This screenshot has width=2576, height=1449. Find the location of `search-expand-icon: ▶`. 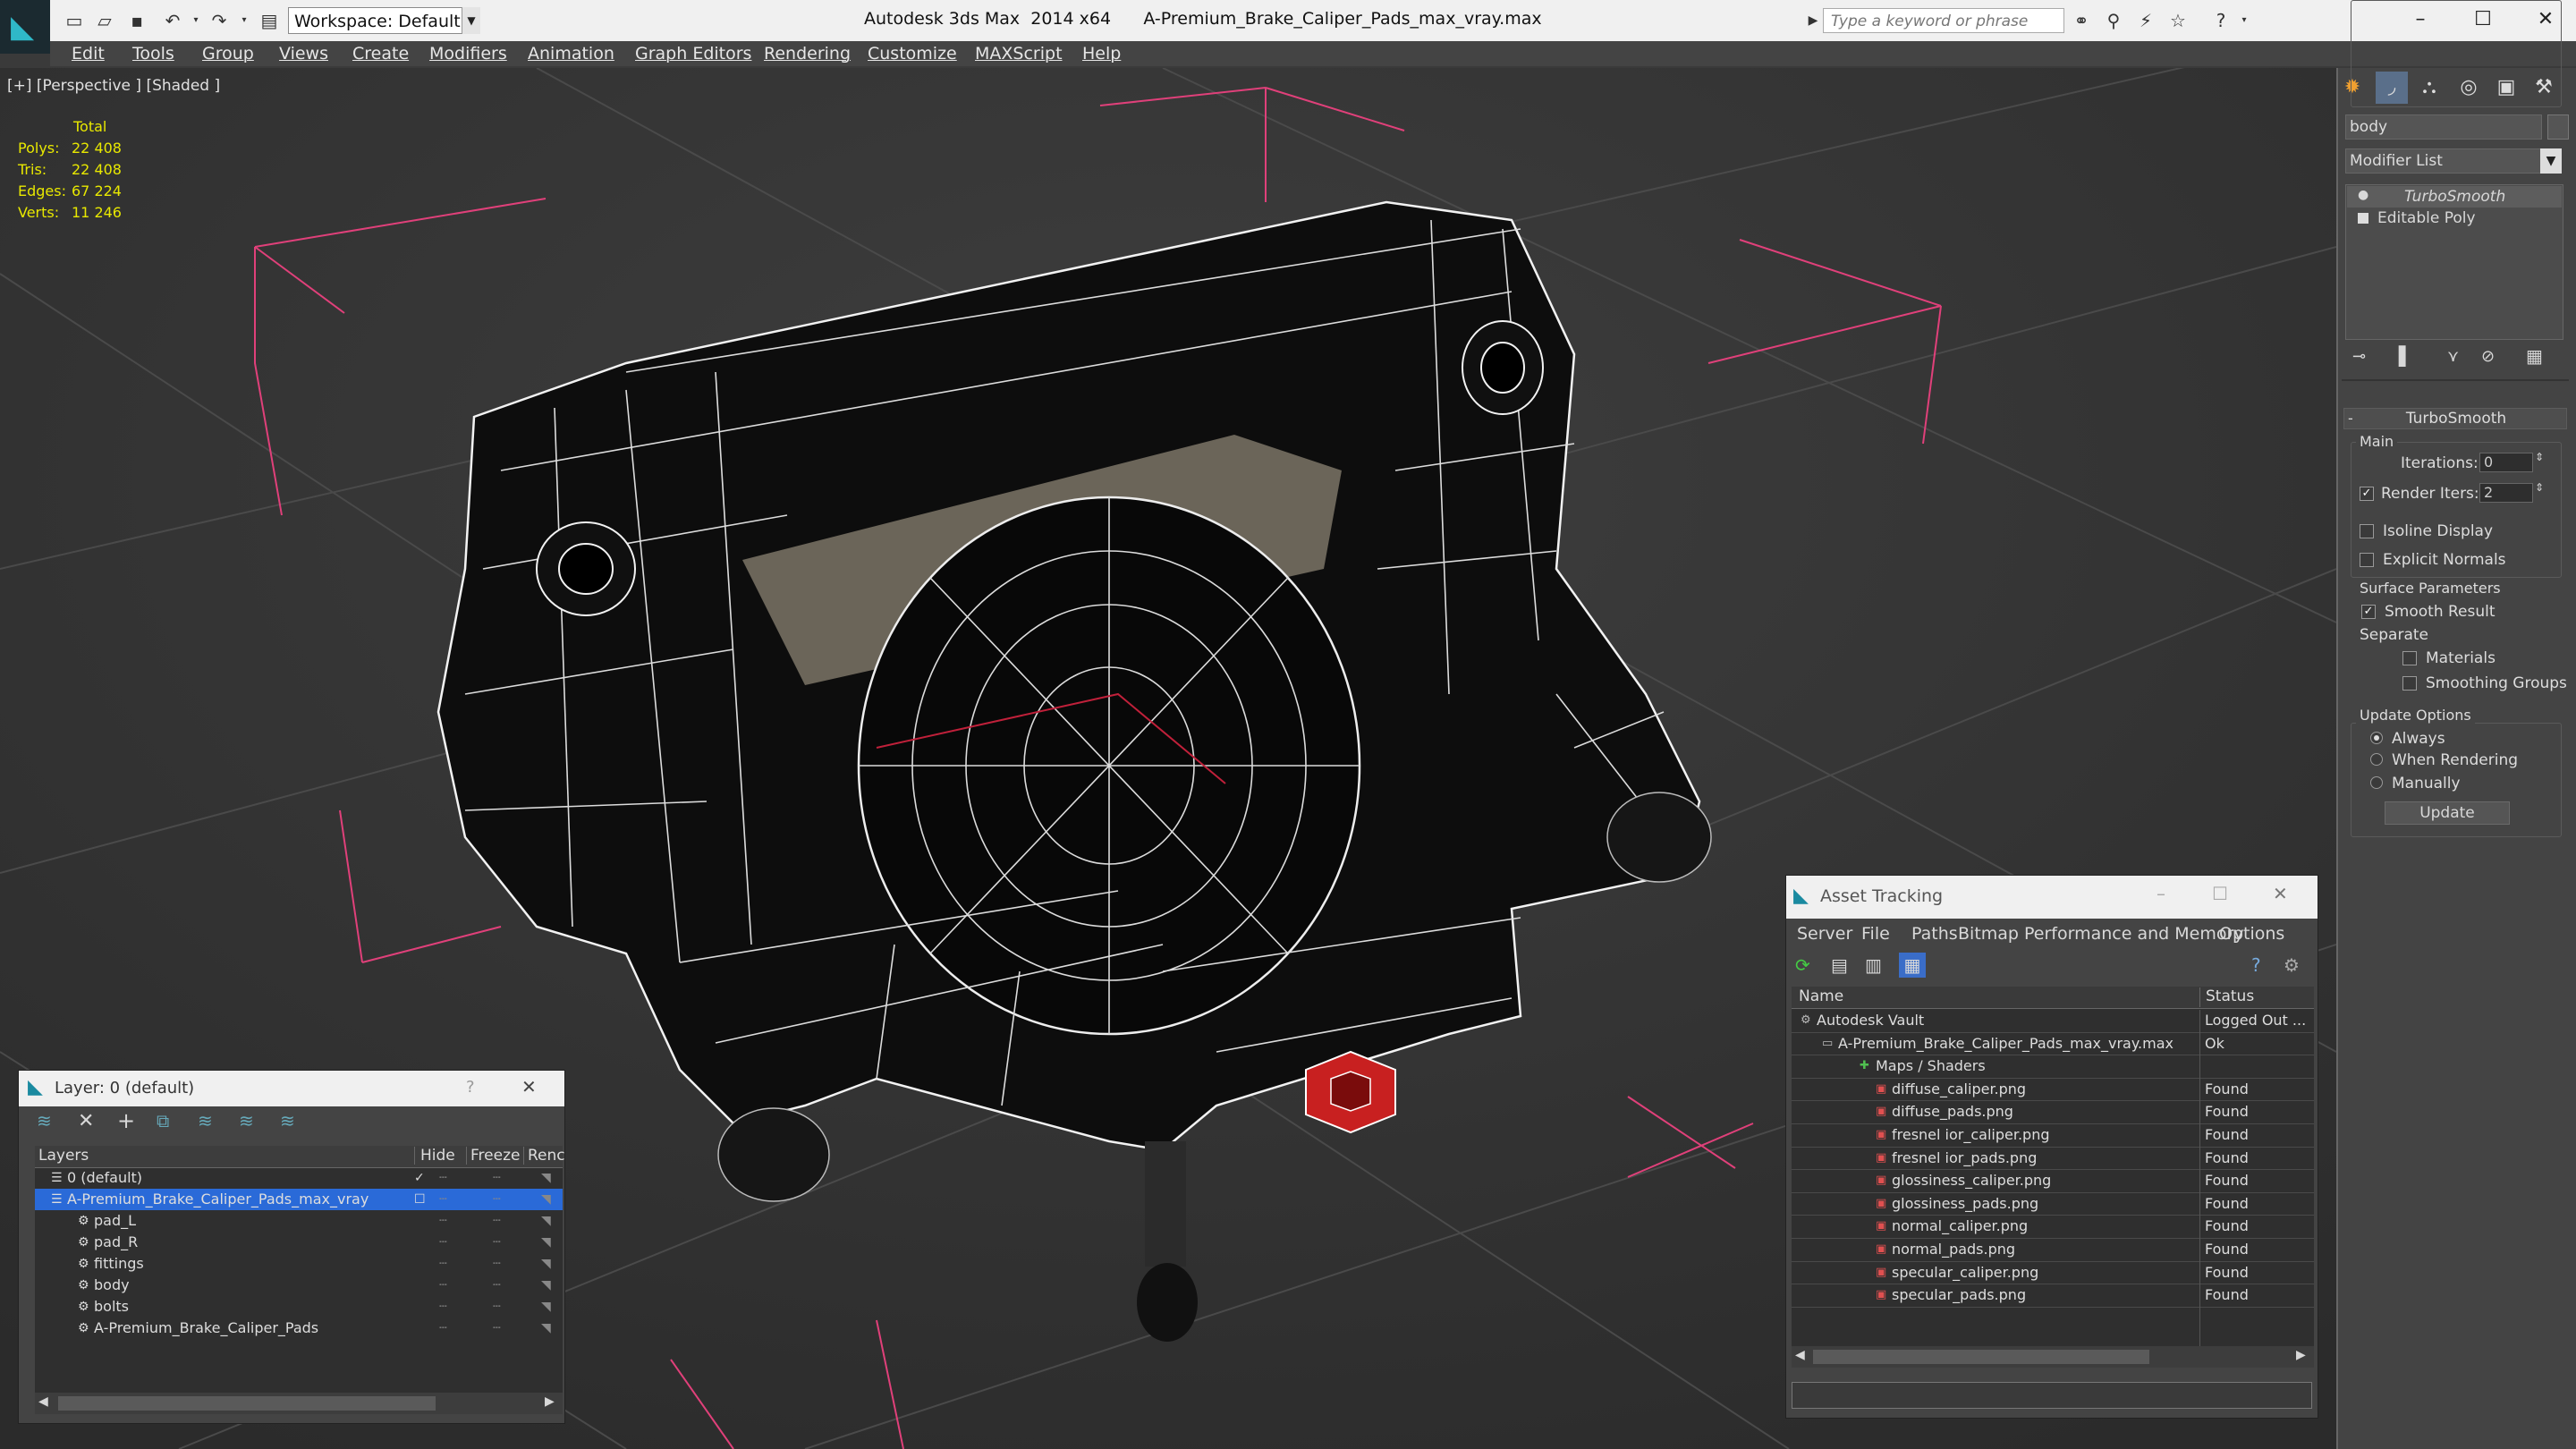

search-expand-icon: ▶ is located at coordinates (1813, 20).